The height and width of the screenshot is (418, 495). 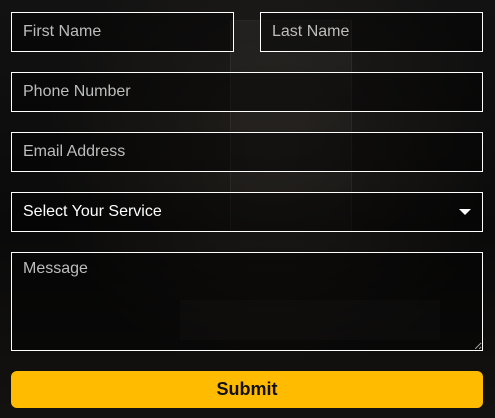 I want to click on submit-button: Submit, so click(x=247, y=389).